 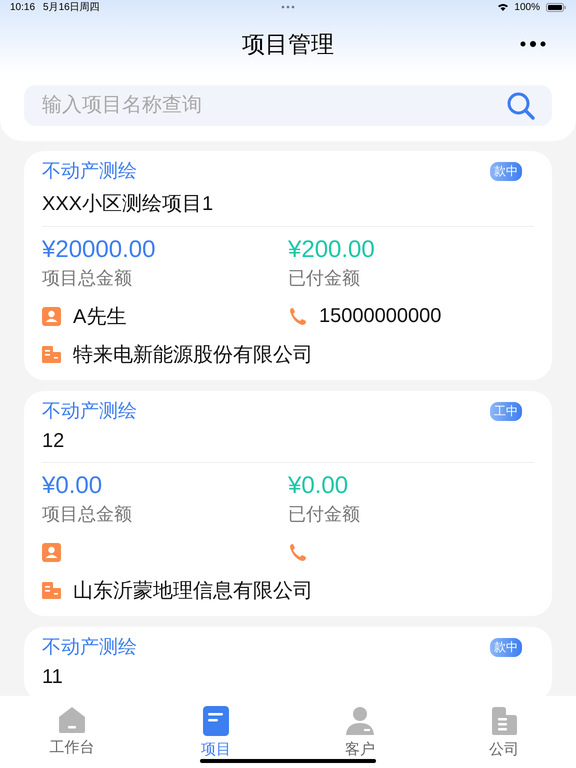 What do you see at coordinates (71, 7) in the screenshot?
I see `status-date: 5月16日周四` at bounding box center [71, 7].